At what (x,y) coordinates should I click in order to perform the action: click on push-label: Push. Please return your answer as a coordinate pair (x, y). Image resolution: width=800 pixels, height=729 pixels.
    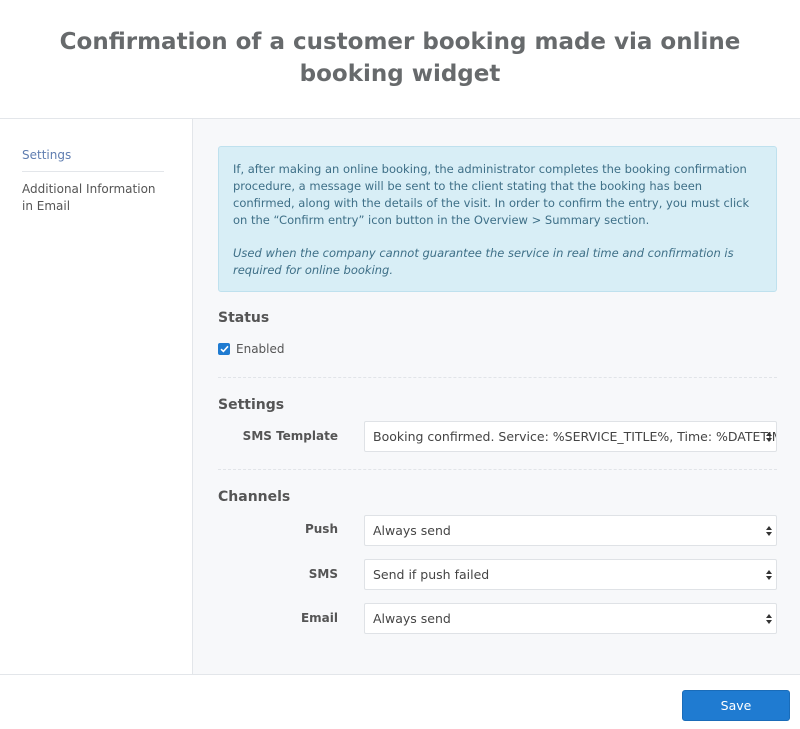
    Looking at the image, I should click on (321, 529).